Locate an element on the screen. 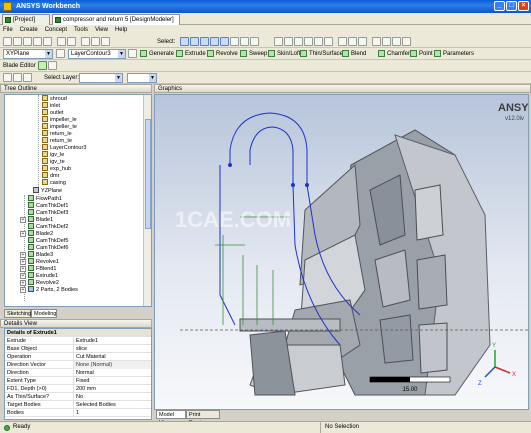  parameters-button: Parameters is located at coordinates (454, 54).